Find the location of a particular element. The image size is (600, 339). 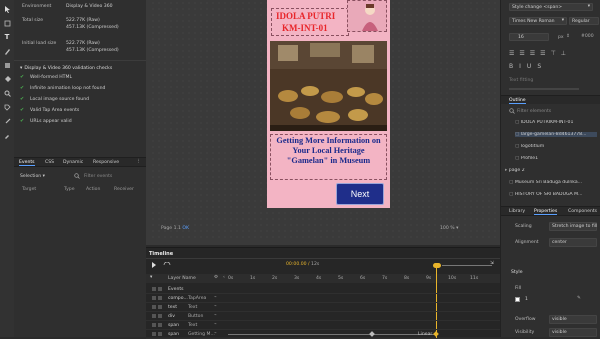

next-button: Next is located at coordinates (360, 194).